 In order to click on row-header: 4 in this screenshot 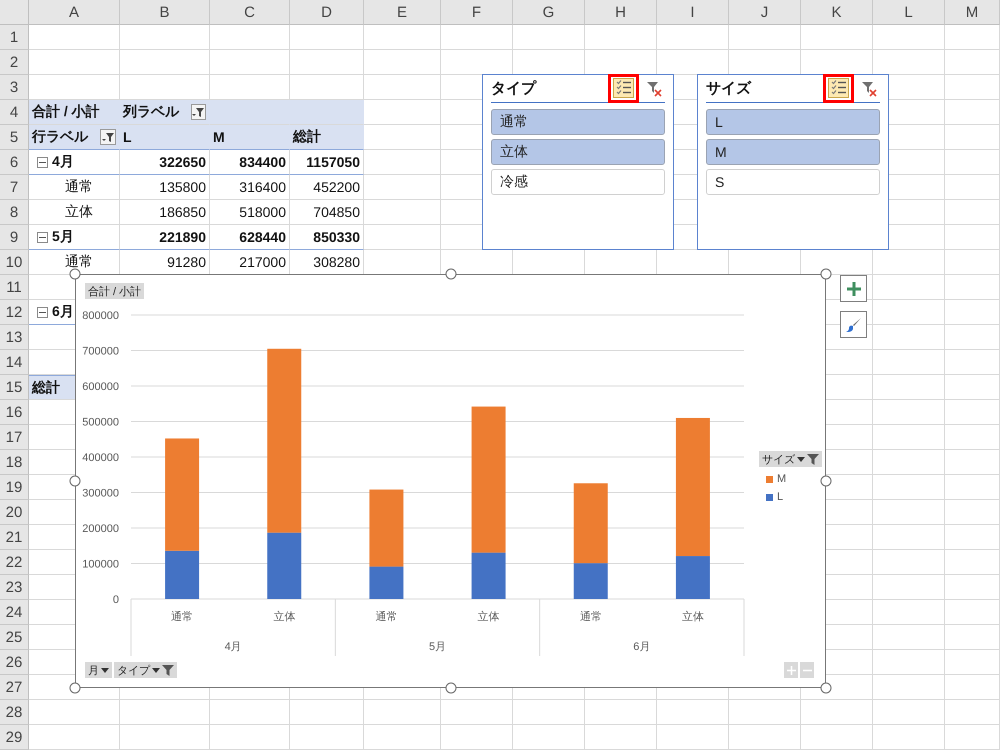, I will do `click(14, 112)`.